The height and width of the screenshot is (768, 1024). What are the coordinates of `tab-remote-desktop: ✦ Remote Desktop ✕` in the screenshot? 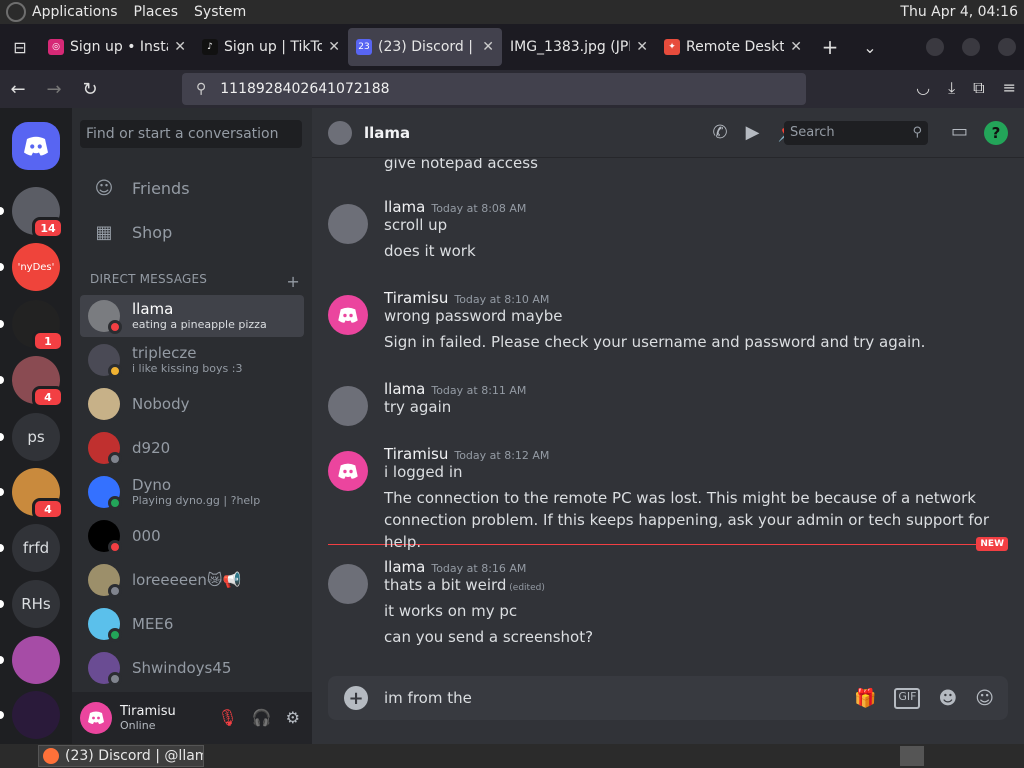 It's located at (733, 47).